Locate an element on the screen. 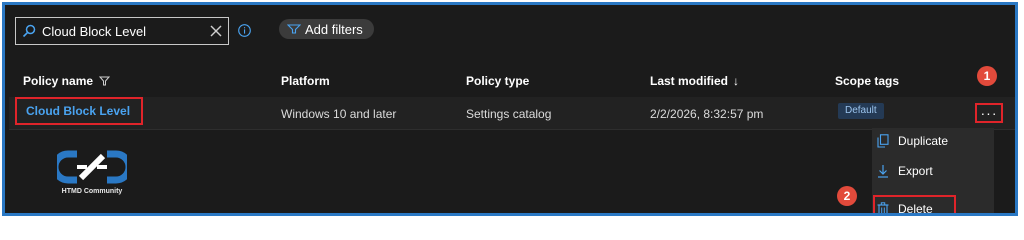 This screenshot has width=1024, height=240. menu-item-duplicate: Duplicate is located at coordinates (912, 141).